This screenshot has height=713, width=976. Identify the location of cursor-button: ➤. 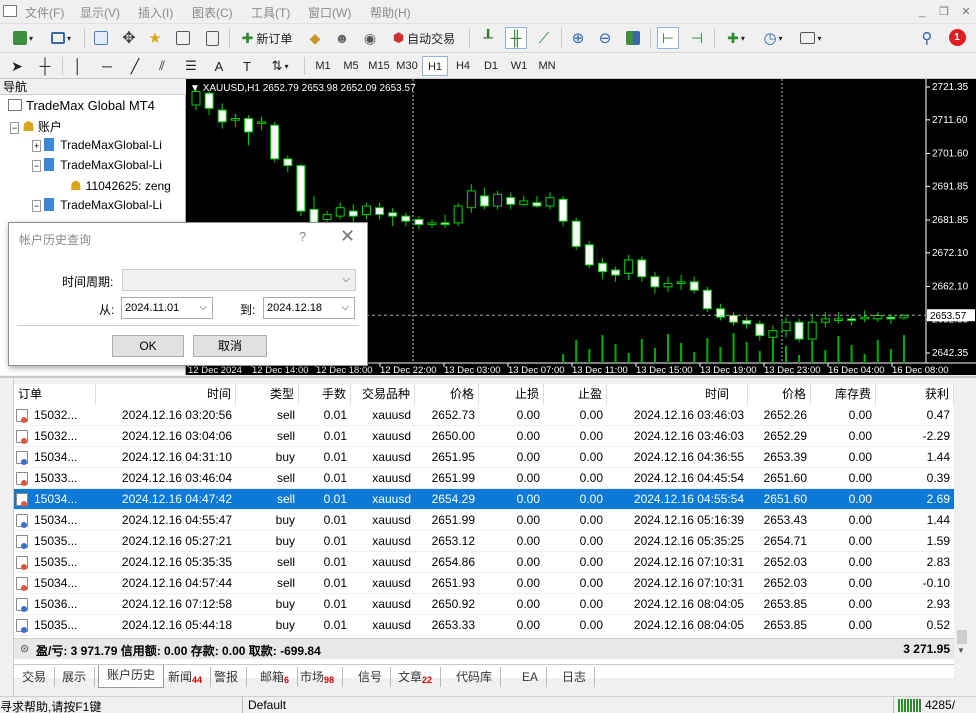
(17, 66).